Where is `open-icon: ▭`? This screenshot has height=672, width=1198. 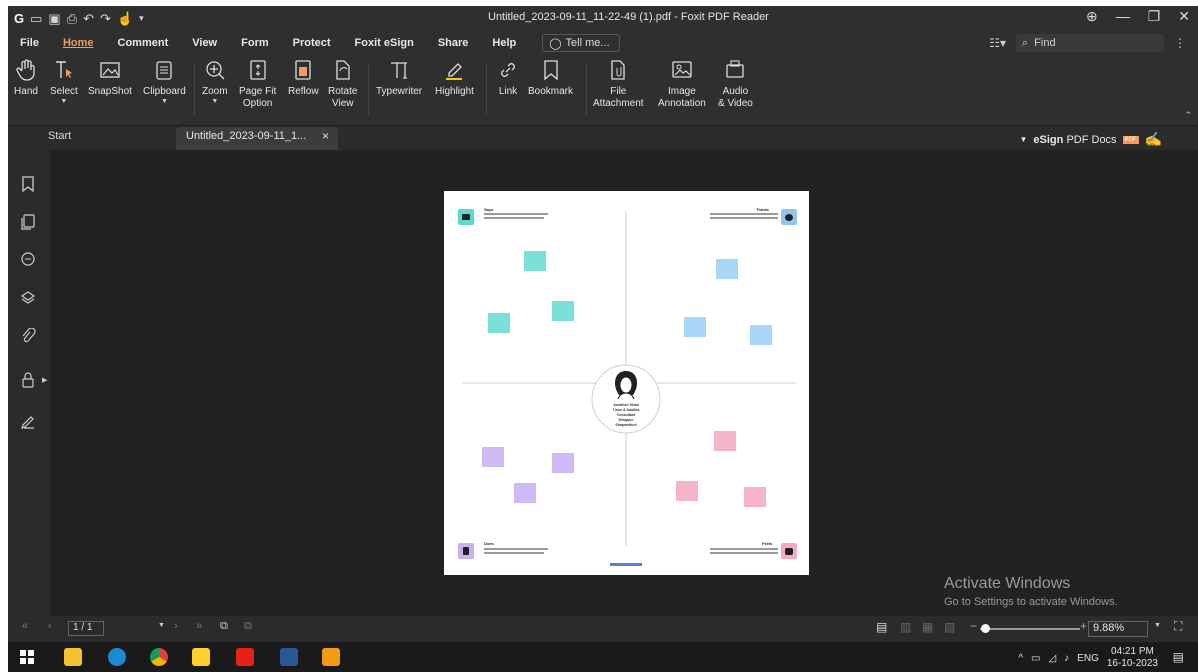
open-icon: ▭ is located at coordinates (36, 18).